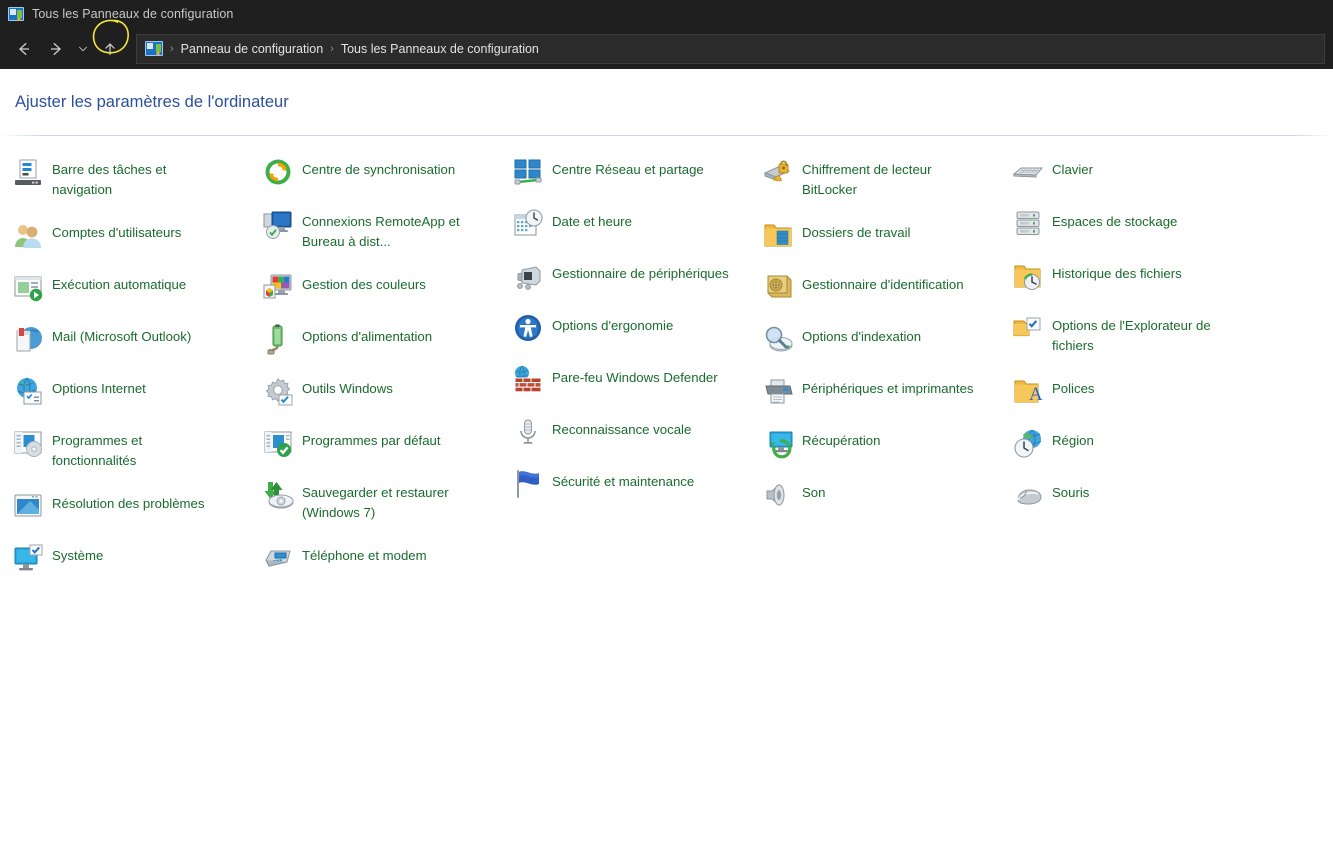 The height and width of the screenshot is (865, 1333). Describe the element at coordinates (1150, 495) in the screenshot. I see `control-panel-item: Souris` at that location.